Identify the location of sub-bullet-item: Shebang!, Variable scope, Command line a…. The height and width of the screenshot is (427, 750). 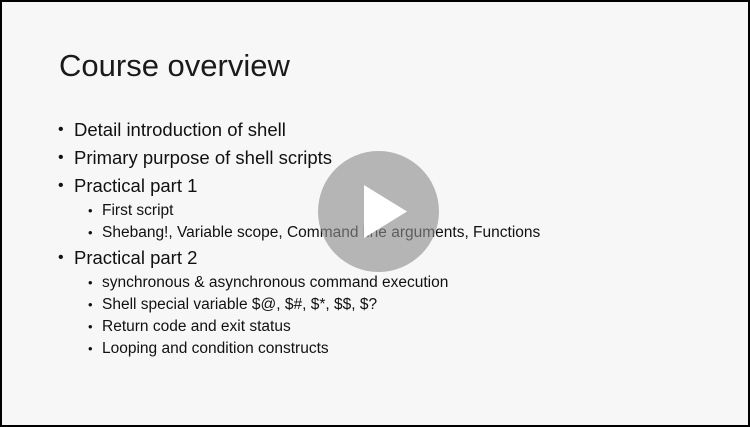
(299, 233).